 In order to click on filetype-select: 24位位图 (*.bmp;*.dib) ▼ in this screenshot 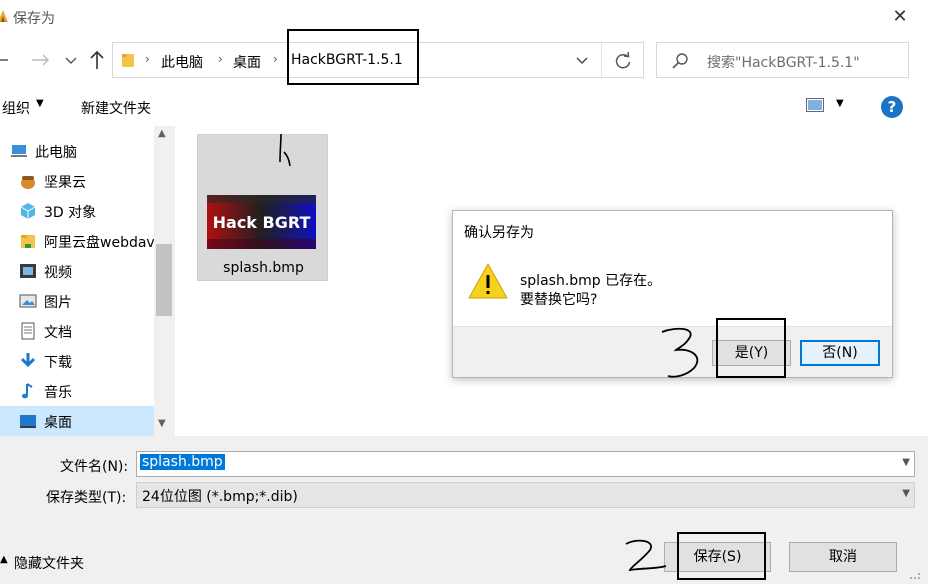, I will do `click(525, 495)`.